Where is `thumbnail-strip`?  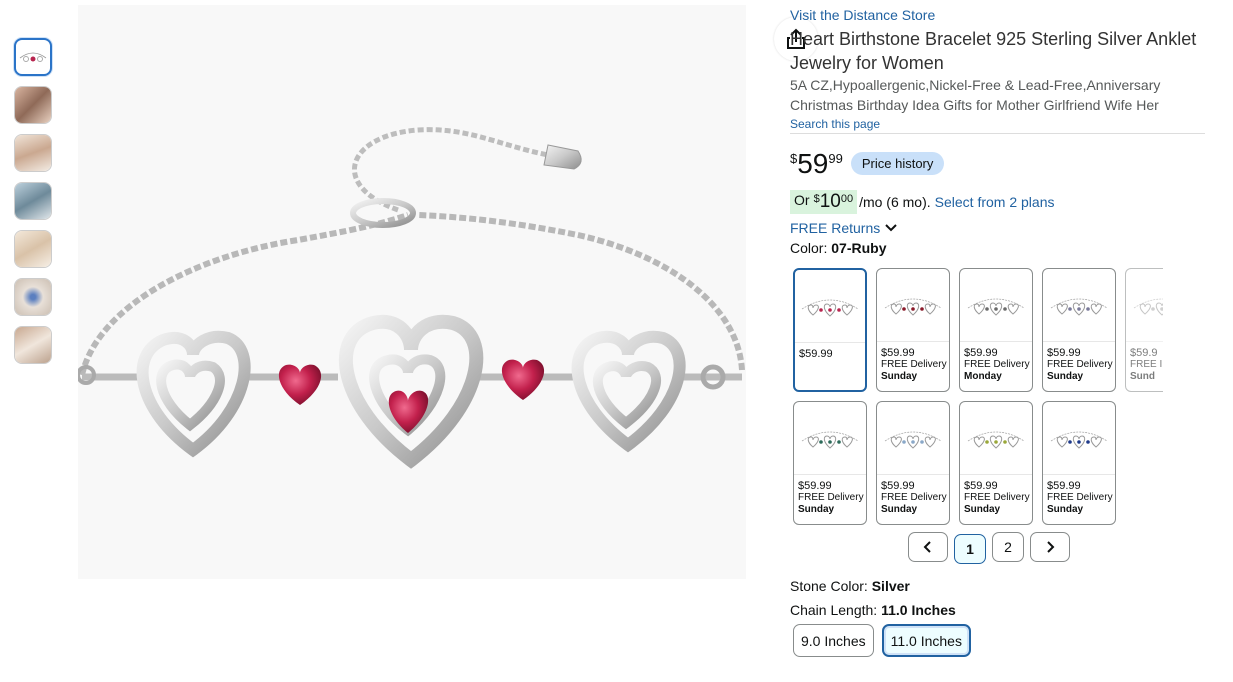
thumbnail-strip is located at coordinates (34, 206).